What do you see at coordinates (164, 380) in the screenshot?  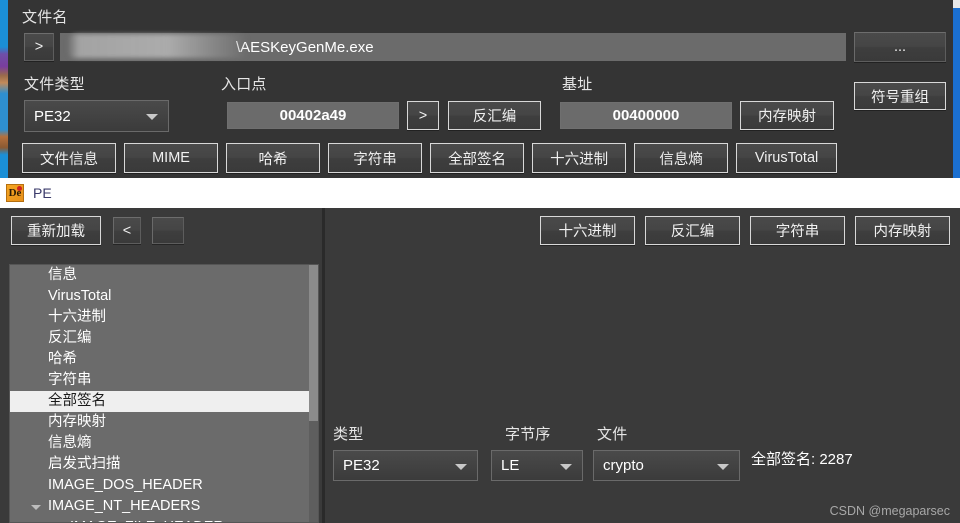 I see `sidebar-item-5: 字符串` at bounding box center [164, 380].